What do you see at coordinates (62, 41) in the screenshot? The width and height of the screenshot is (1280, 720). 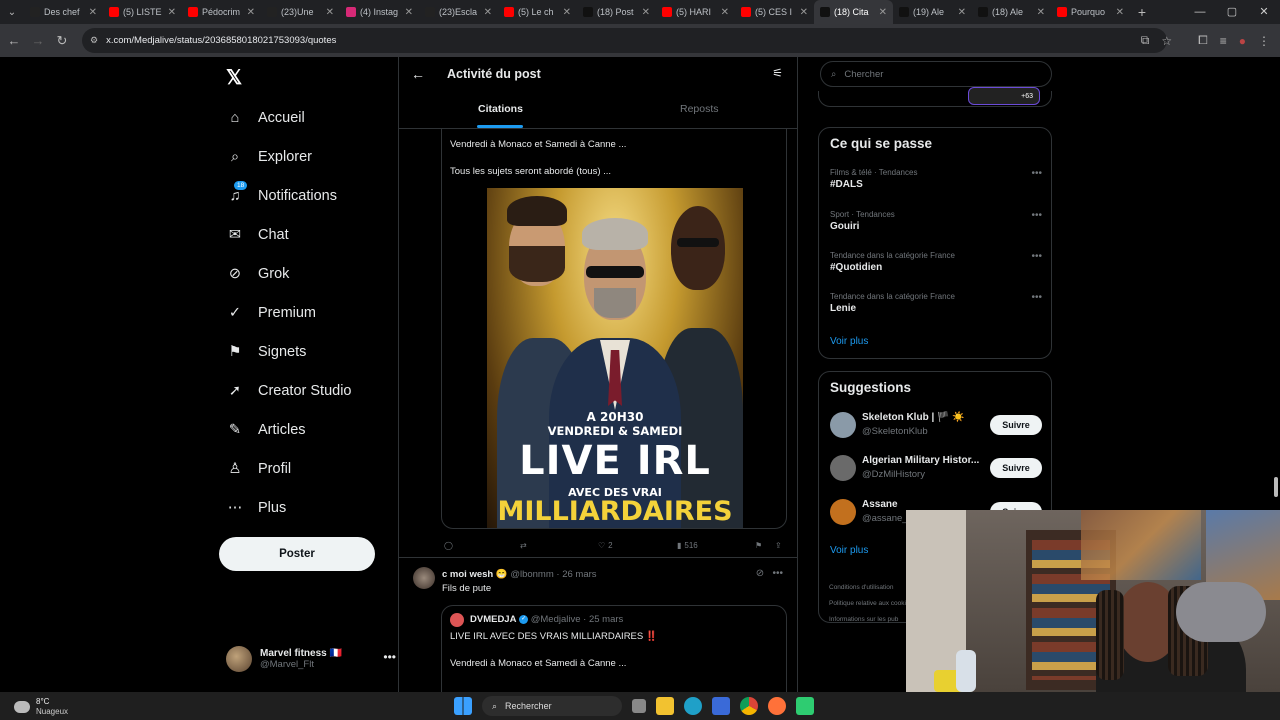 I see `reload-icon: ↻` at bounding box center [62, 41].